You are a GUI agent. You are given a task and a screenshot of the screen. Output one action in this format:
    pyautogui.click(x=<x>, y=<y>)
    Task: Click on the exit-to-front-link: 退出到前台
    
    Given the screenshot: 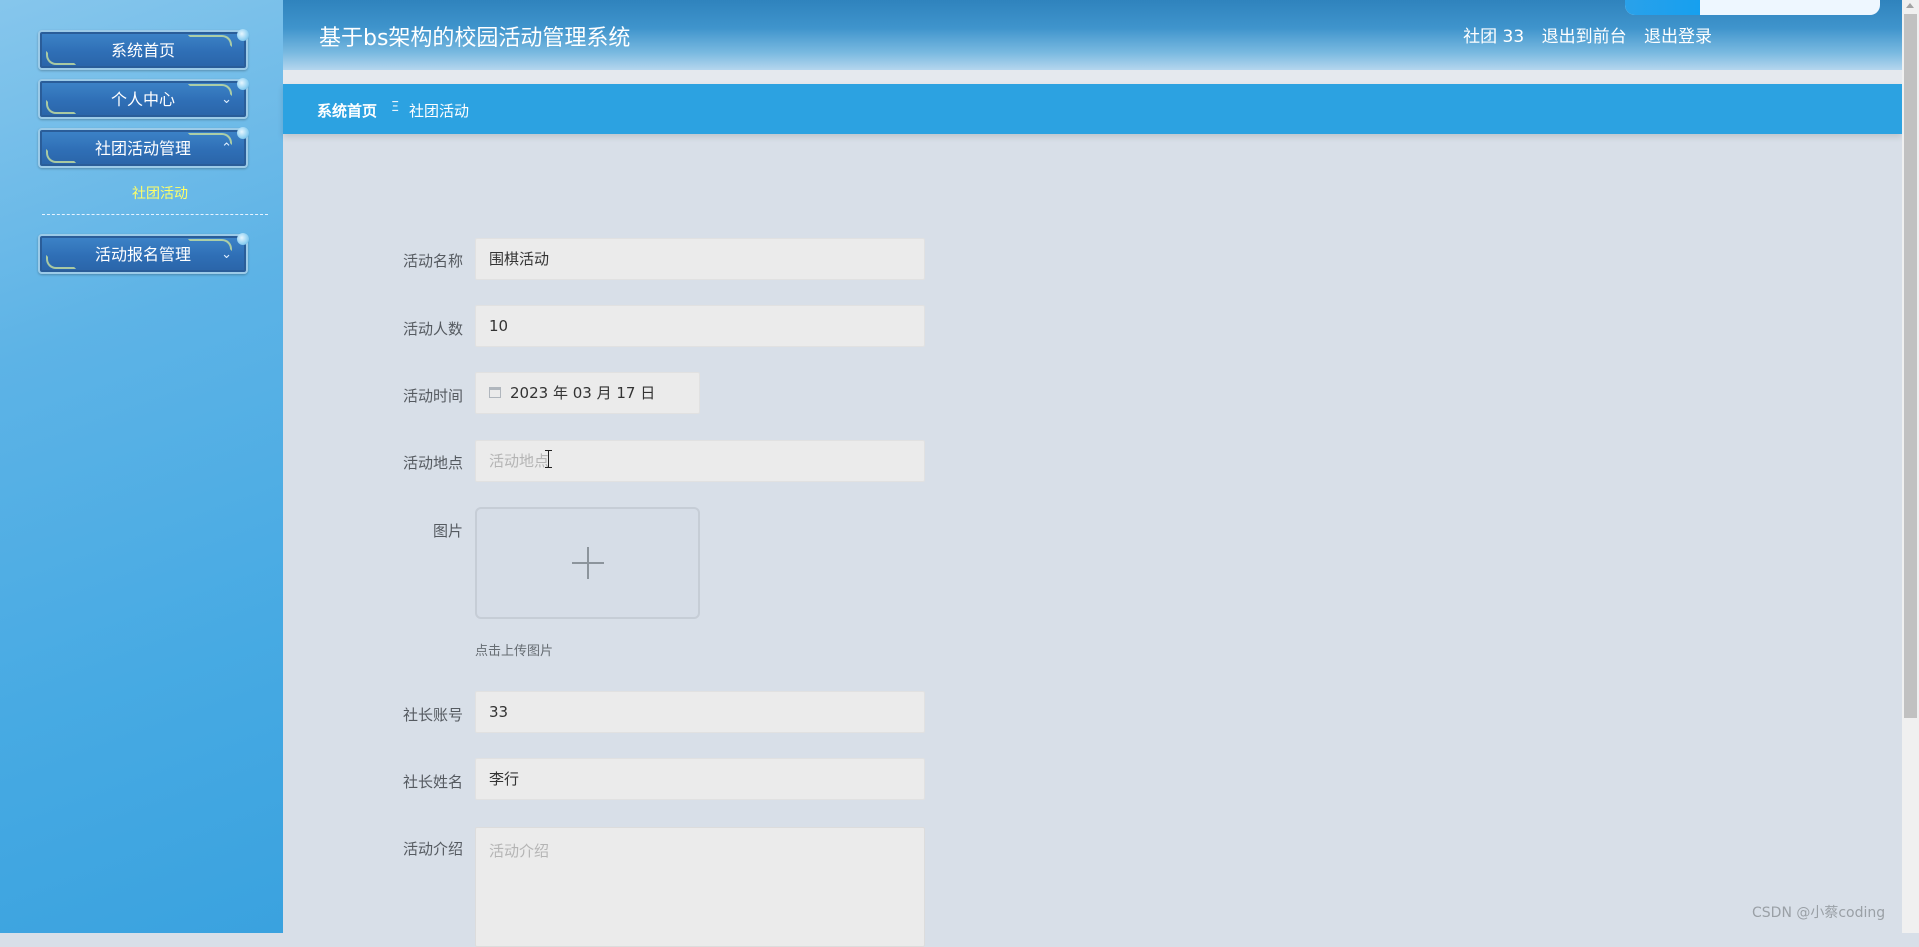 What is the action you would take?
    pyautogui.click(x=1584, y=37)
    